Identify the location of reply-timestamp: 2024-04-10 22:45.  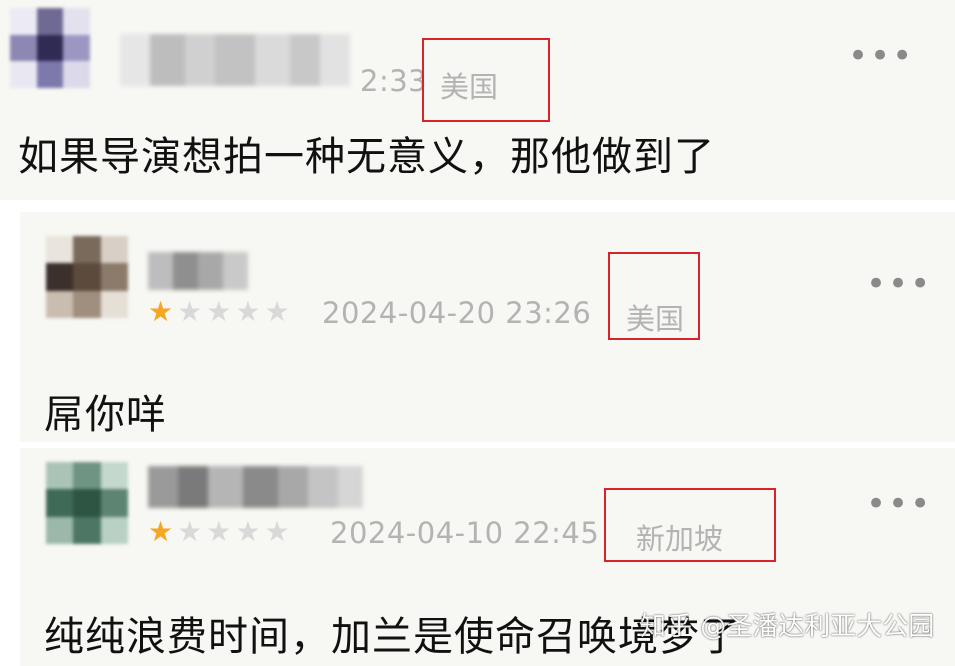
(465, 533).